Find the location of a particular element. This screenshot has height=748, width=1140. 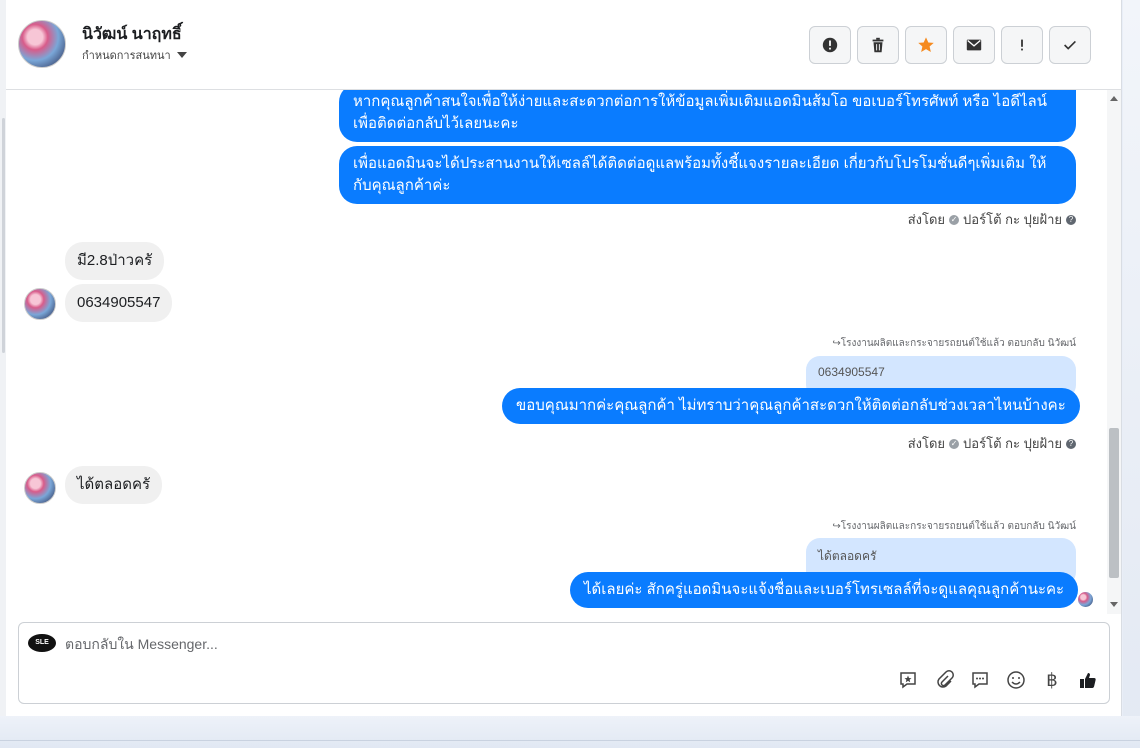

important-button is located at coordinates (1022, 45).